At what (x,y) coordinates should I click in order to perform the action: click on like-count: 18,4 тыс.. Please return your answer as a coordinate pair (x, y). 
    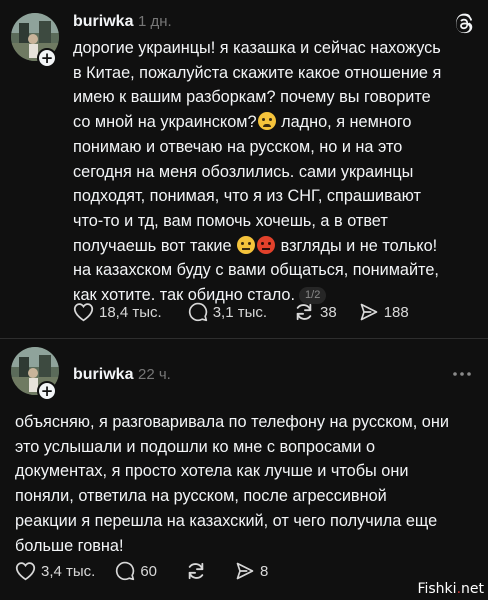
    Looking at the image, I should click on (130, 312).